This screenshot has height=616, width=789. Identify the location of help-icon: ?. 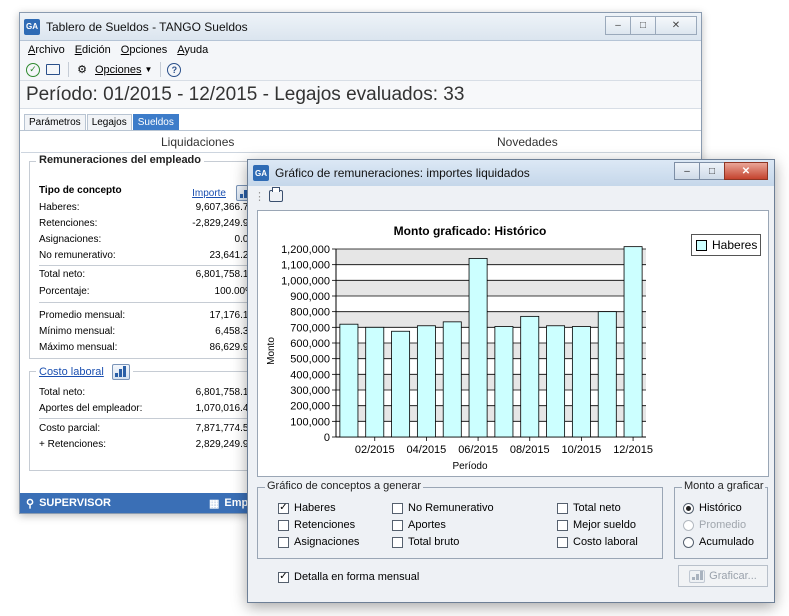
(174, 69).